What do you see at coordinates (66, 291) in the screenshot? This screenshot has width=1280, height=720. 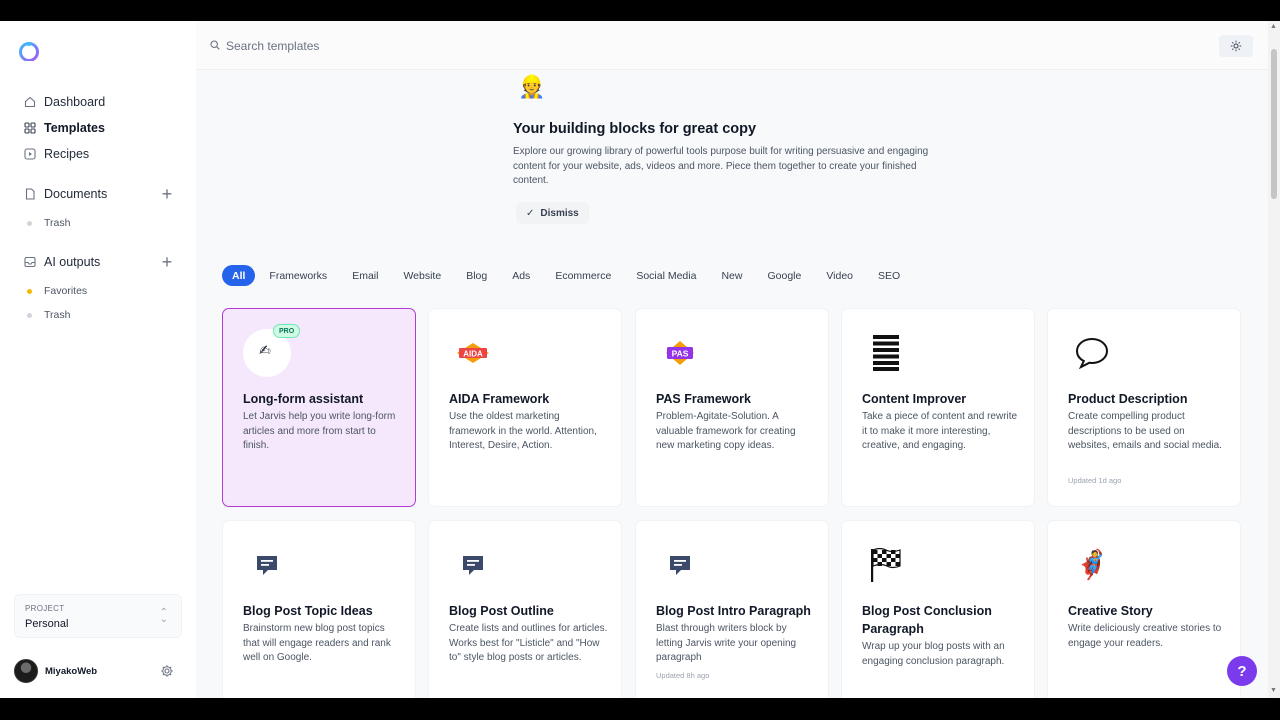 I see `favorites-label: Favorites` at bounding box center [66, 291].